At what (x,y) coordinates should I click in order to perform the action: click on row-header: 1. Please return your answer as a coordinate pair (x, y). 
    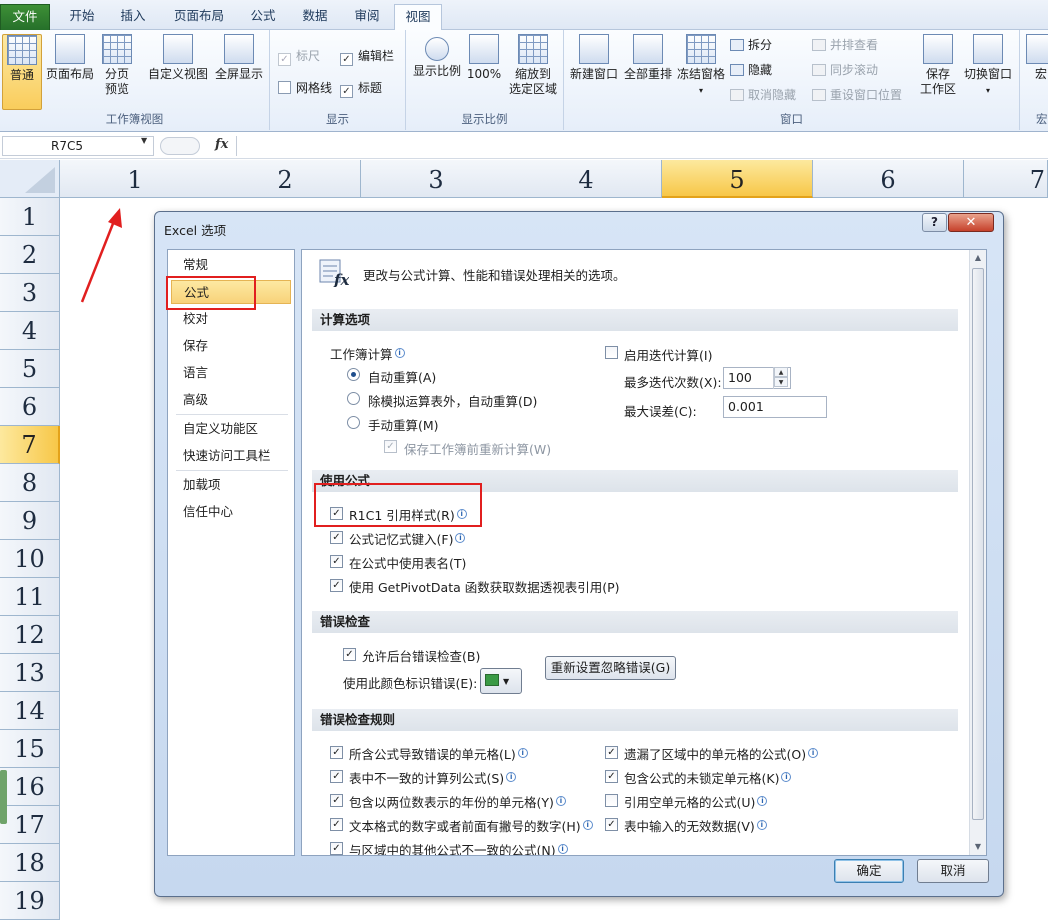
    Looking at the image, I should click on (30, 217).